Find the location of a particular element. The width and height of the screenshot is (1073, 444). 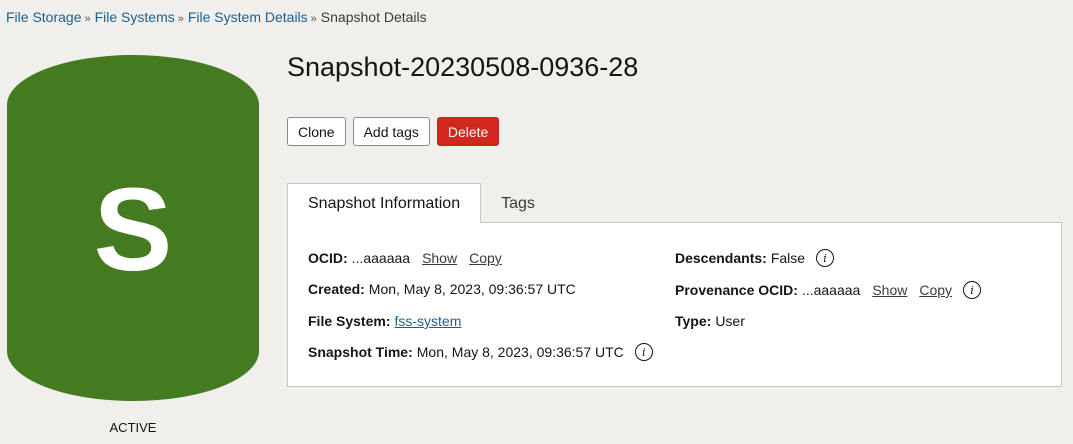

add-tags-button: Add tags is located at coordinates (391, 131).